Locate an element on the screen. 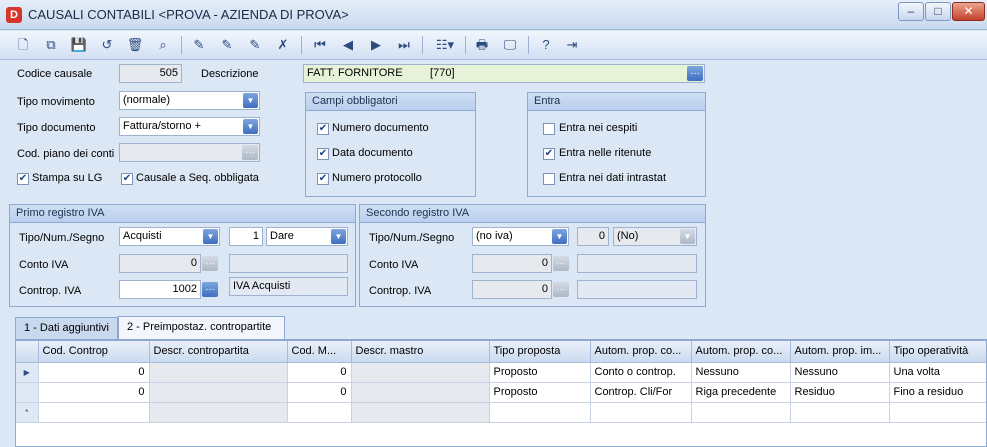 This screenshot has width=987, height=447. tab-dati-aggiuntivi: 1 - Dati aggiuntivi is located at coordinates (66, 328).